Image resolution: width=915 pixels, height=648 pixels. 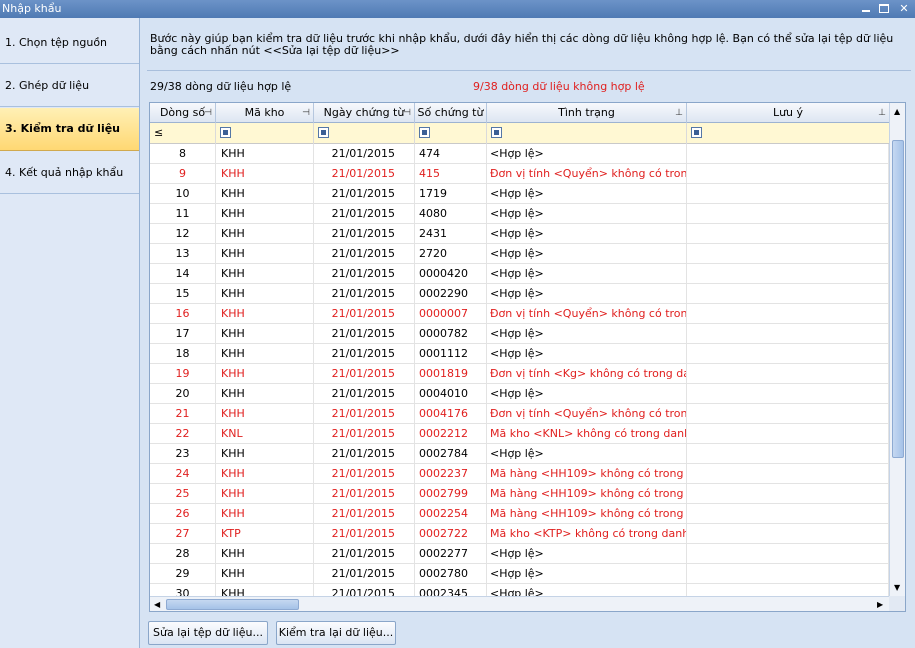 I want to click on cell-line: 26, so click(x=183, y=514).